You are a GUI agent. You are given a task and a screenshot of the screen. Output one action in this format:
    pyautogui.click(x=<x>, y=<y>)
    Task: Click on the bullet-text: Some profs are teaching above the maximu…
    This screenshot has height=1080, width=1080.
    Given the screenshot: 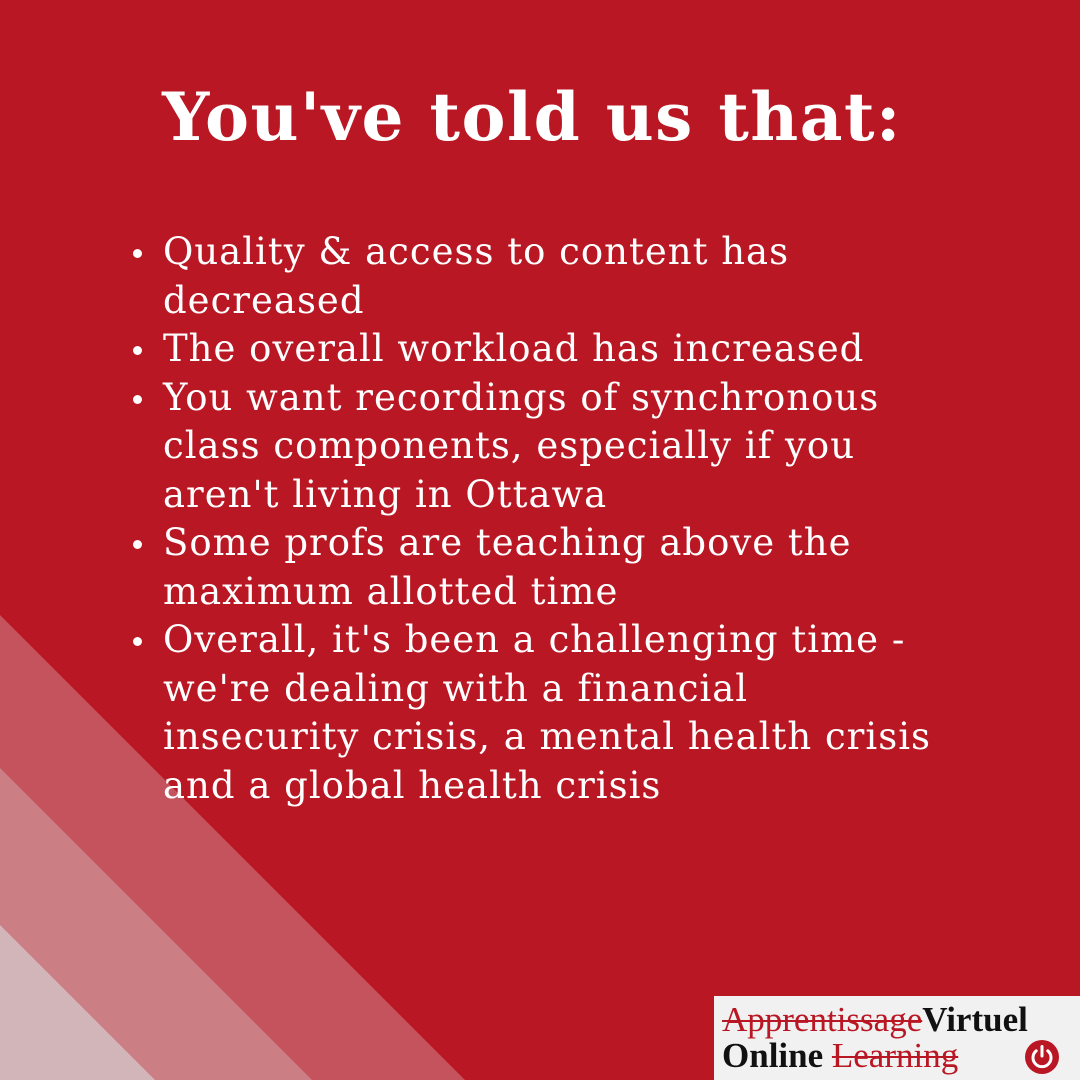 What is the action you would take?
    pyautogui.click(x=507, y=567)
    